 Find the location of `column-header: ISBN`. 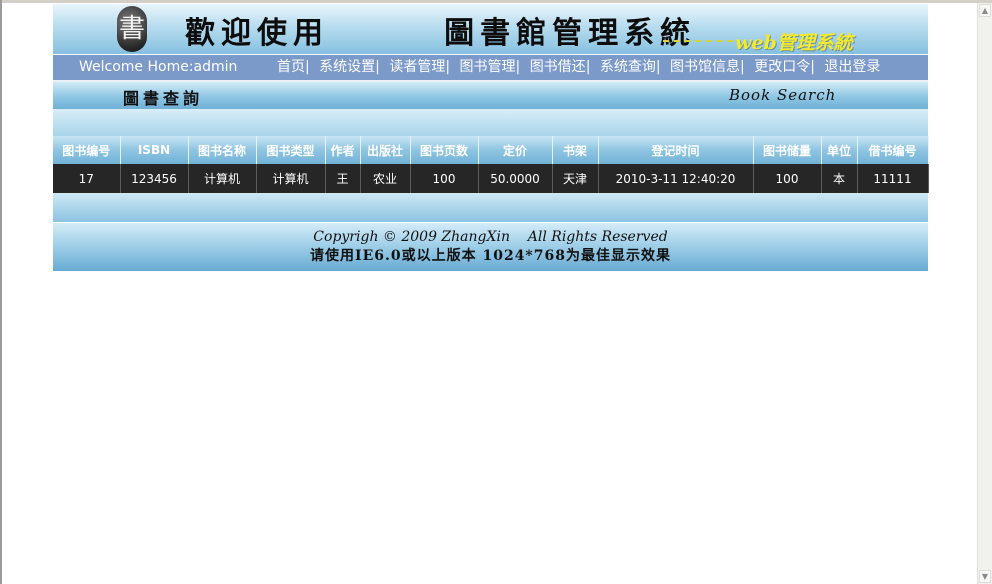

column-header: ISBN is located at coordinates (154, 150).